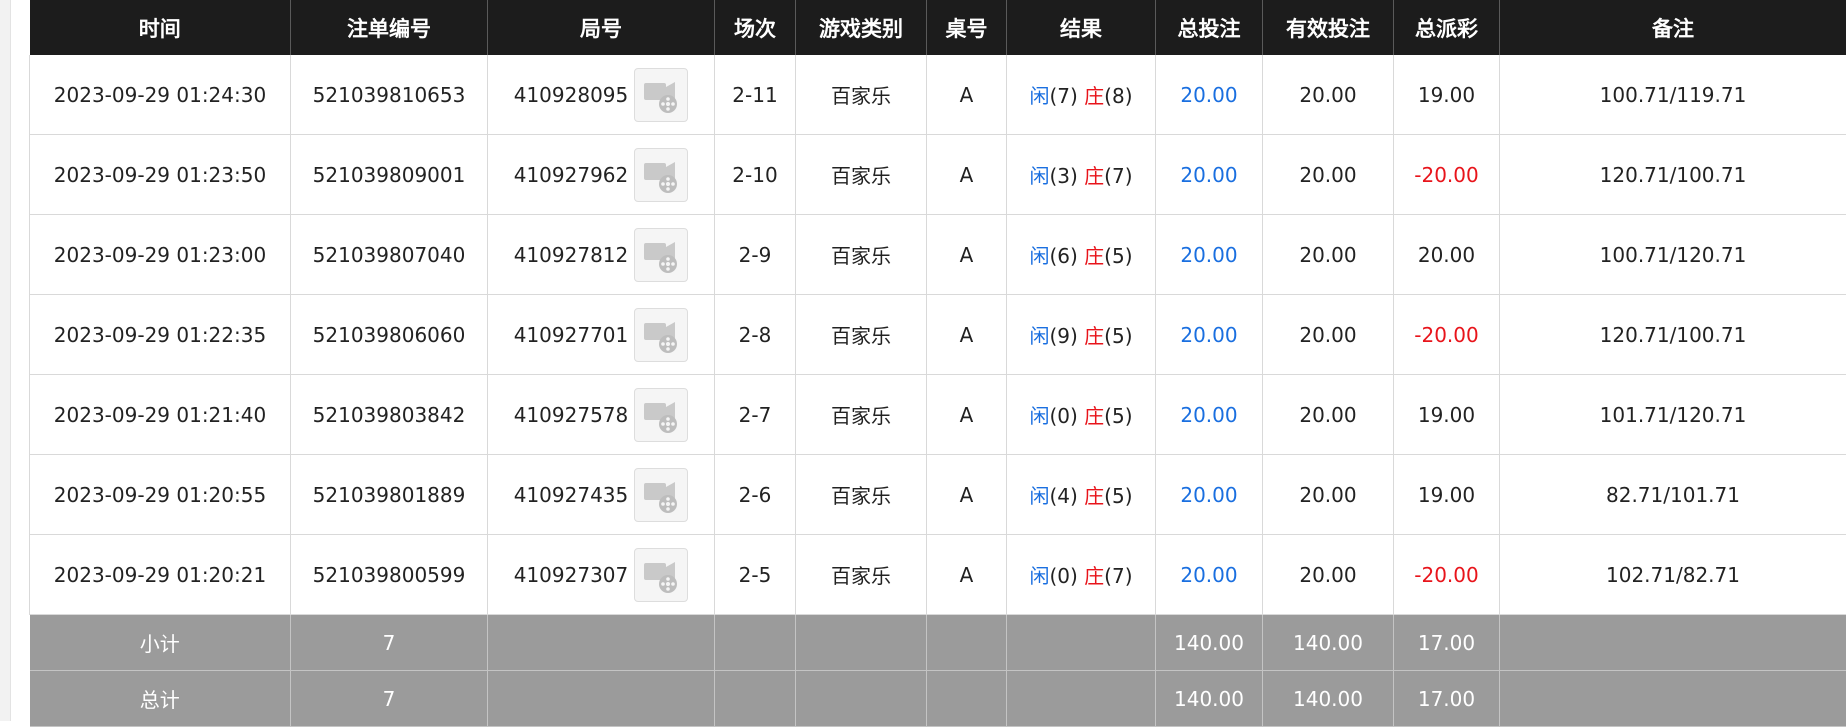 This screenshot has height=727, width=1846. Describe the element at coordinates (755, 415) in the screenshot. I see `session-cell: 2-7` at that location.